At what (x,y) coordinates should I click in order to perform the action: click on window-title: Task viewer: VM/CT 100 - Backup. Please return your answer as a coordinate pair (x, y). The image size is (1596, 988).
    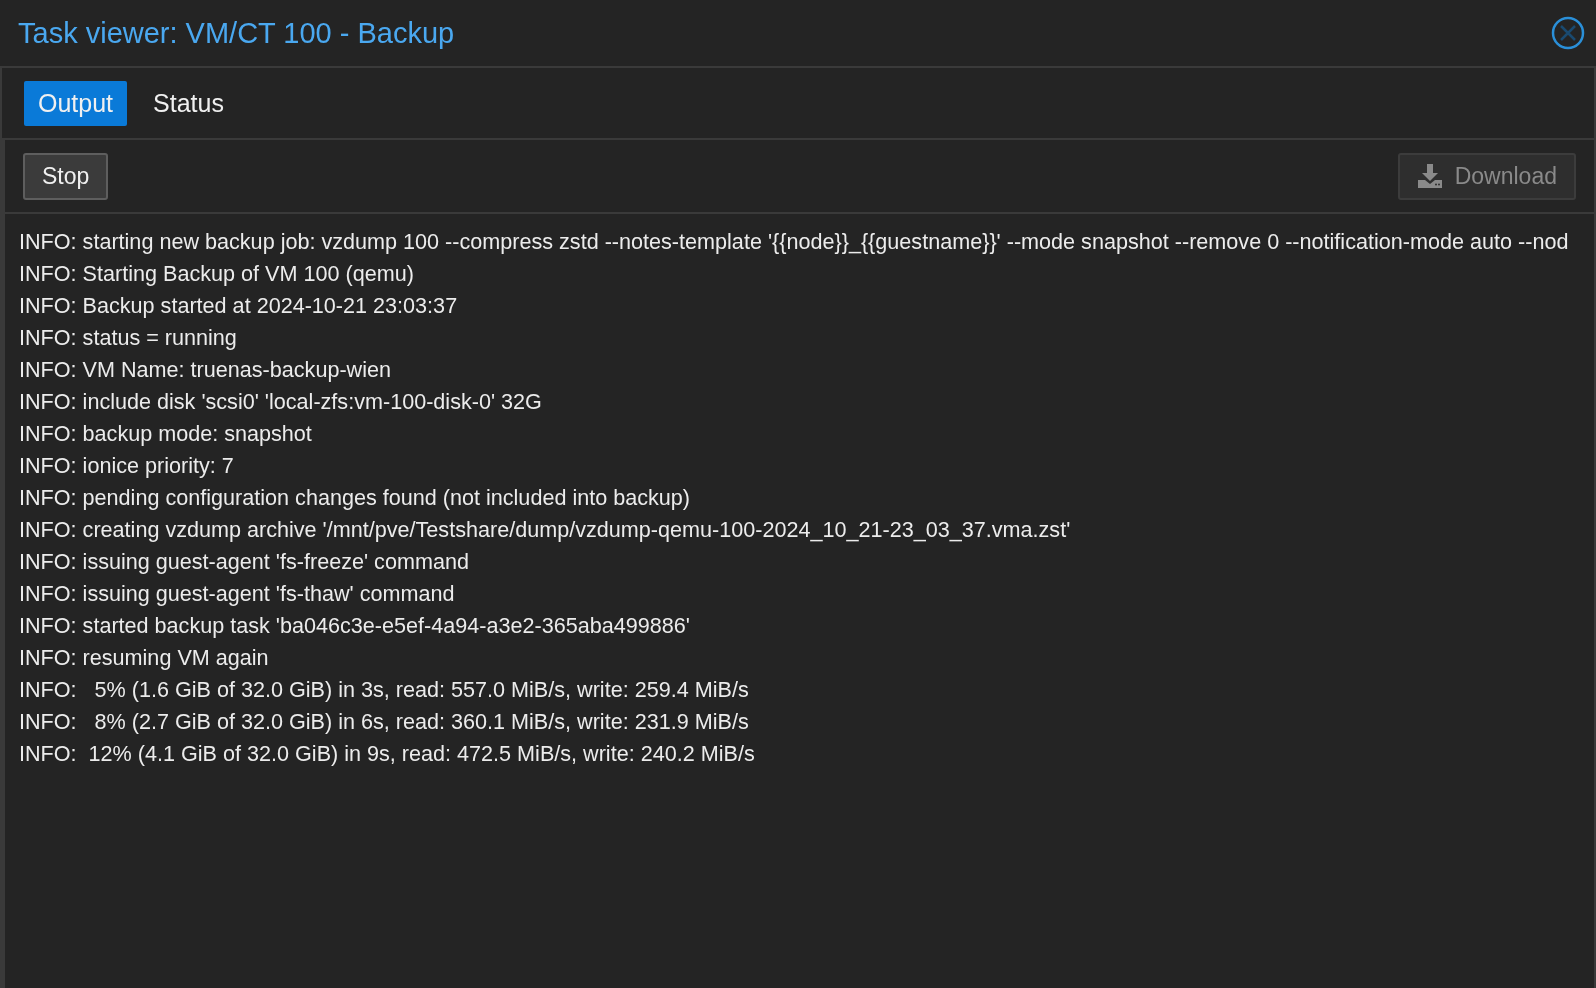
    Looking at the image, I should click on (236, 33).